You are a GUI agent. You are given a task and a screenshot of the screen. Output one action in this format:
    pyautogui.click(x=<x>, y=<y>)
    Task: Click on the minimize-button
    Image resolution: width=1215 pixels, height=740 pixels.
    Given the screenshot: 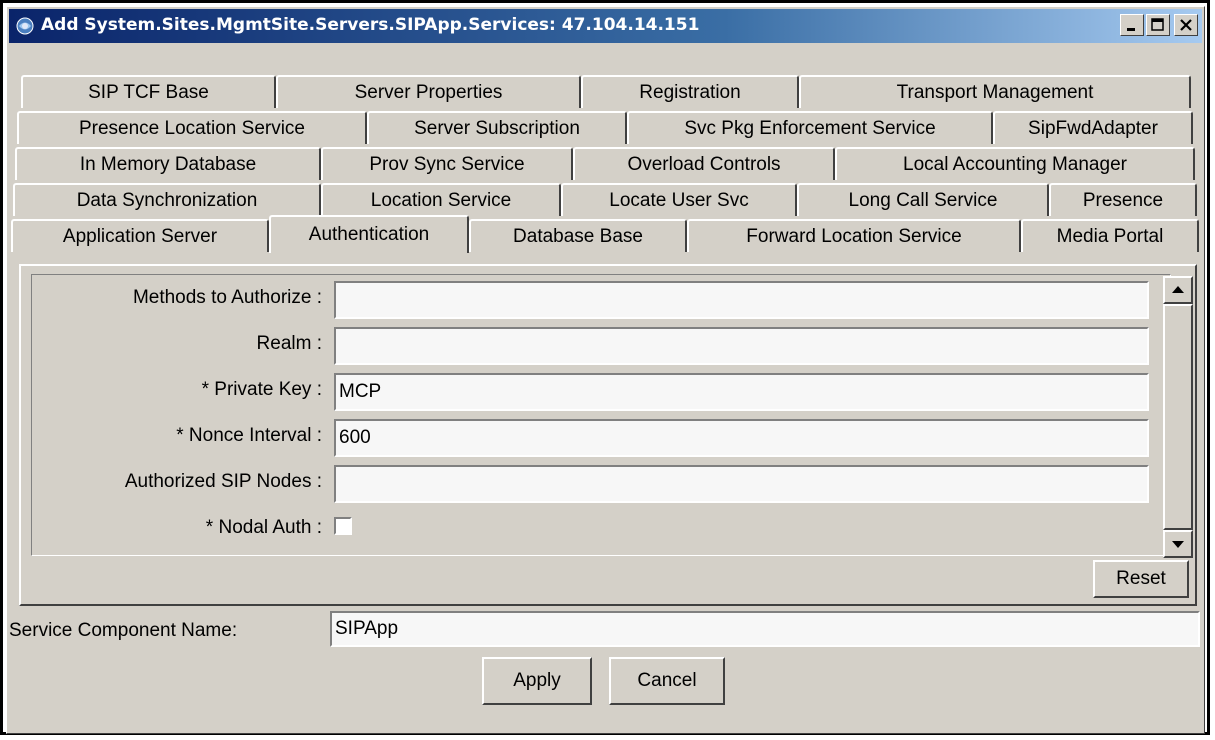 What is the action you would take?
    pyautogui.click(x=1132, y=25)
    